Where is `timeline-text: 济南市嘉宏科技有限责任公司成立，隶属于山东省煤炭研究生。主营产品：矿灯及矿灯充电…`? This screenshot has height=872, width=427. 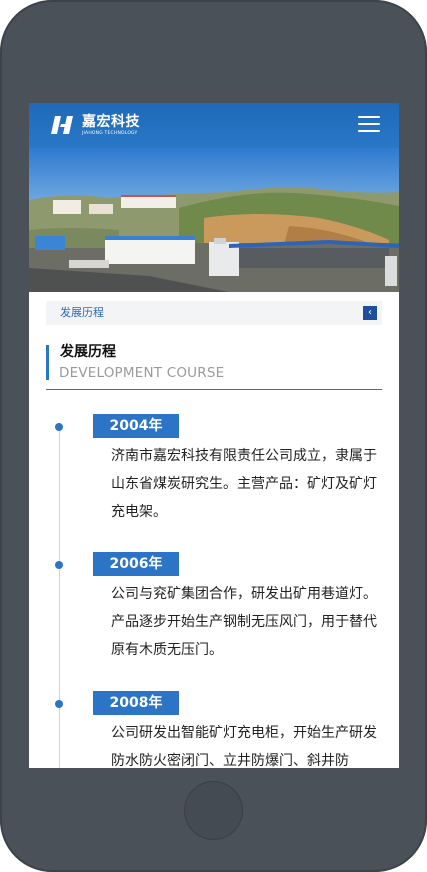 timeline-text: 济南市嘉宏科技有限责任公司成立，隶属于山东省煤炭研究生。主营产品：矿灯及矿灯充电… is located at coordinates (244, 484).